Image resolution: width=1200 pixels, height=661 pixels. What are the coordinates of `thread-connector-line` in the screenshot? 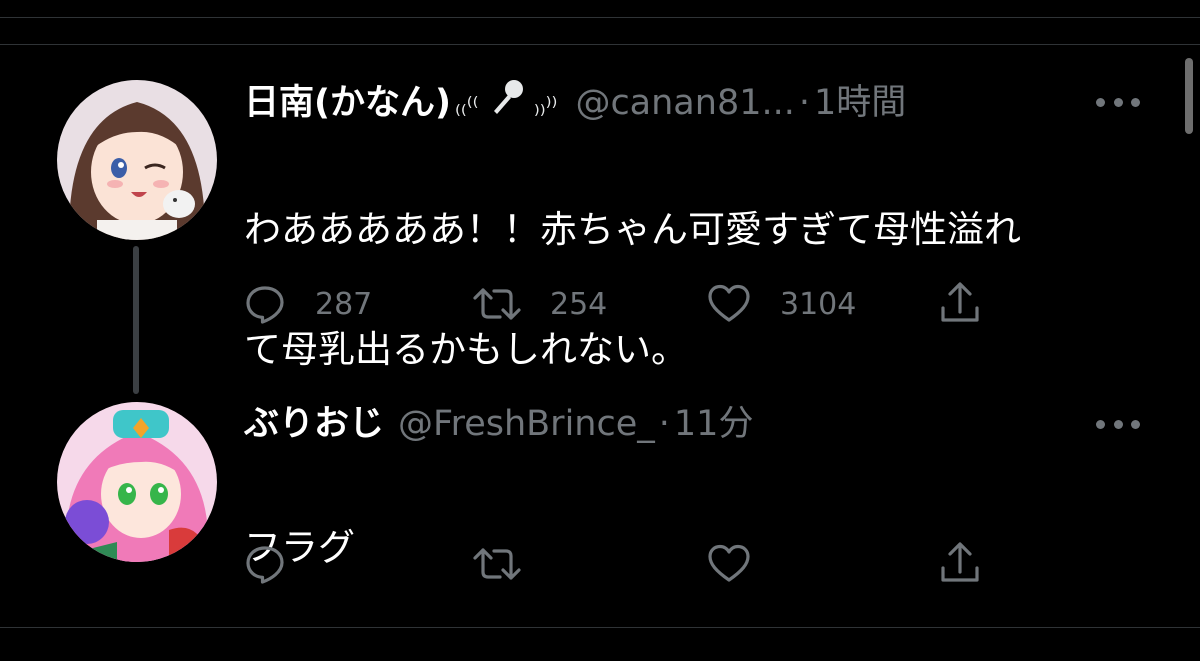 It's located at (136, 320).